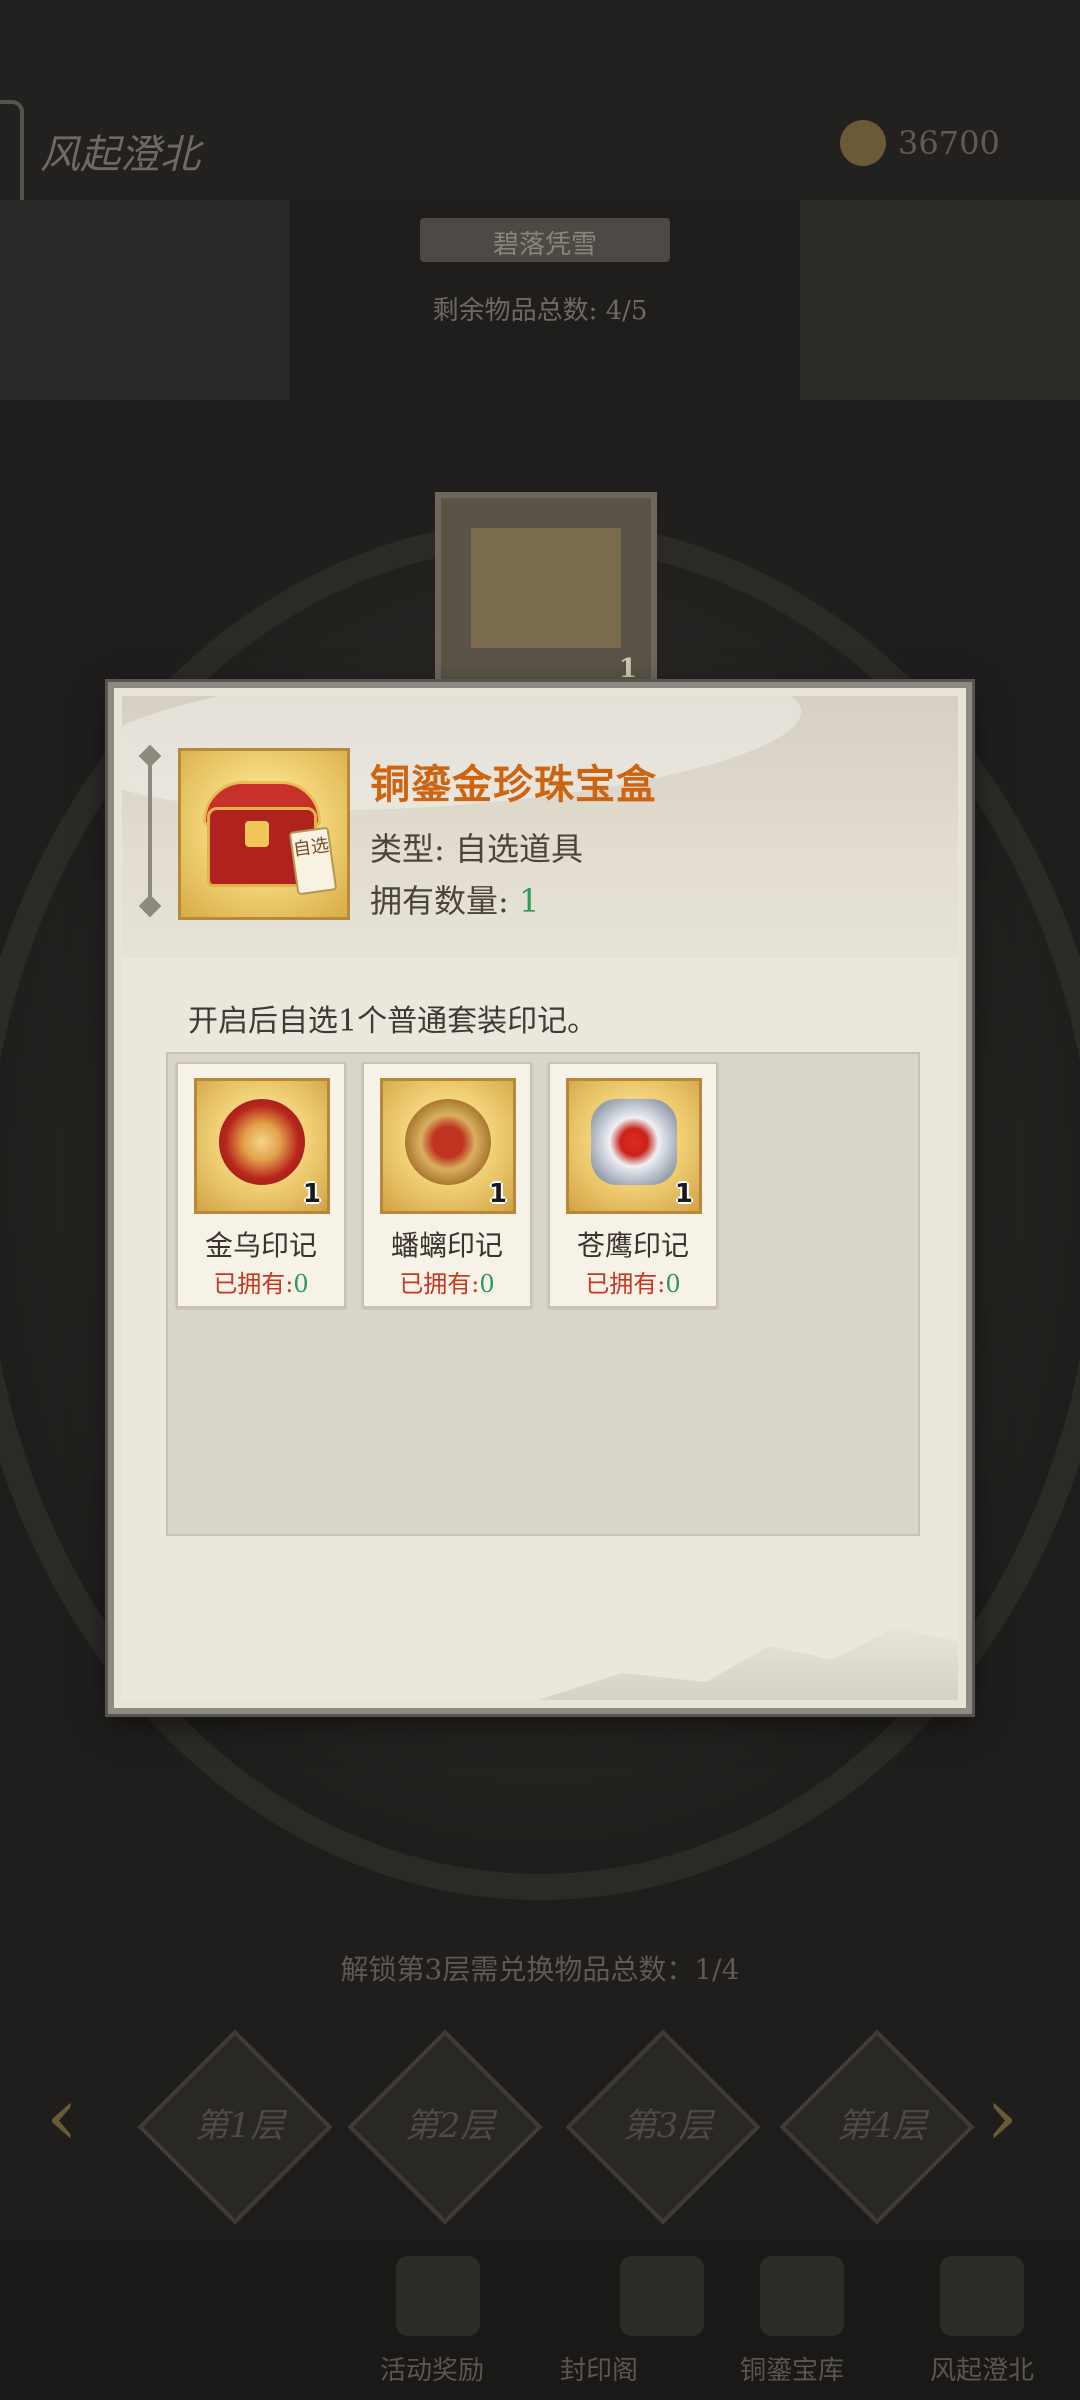 This screenshot has height=2400, width=1080. I want to click on panchi-dragon-seal-icon, so click(448, 1142).